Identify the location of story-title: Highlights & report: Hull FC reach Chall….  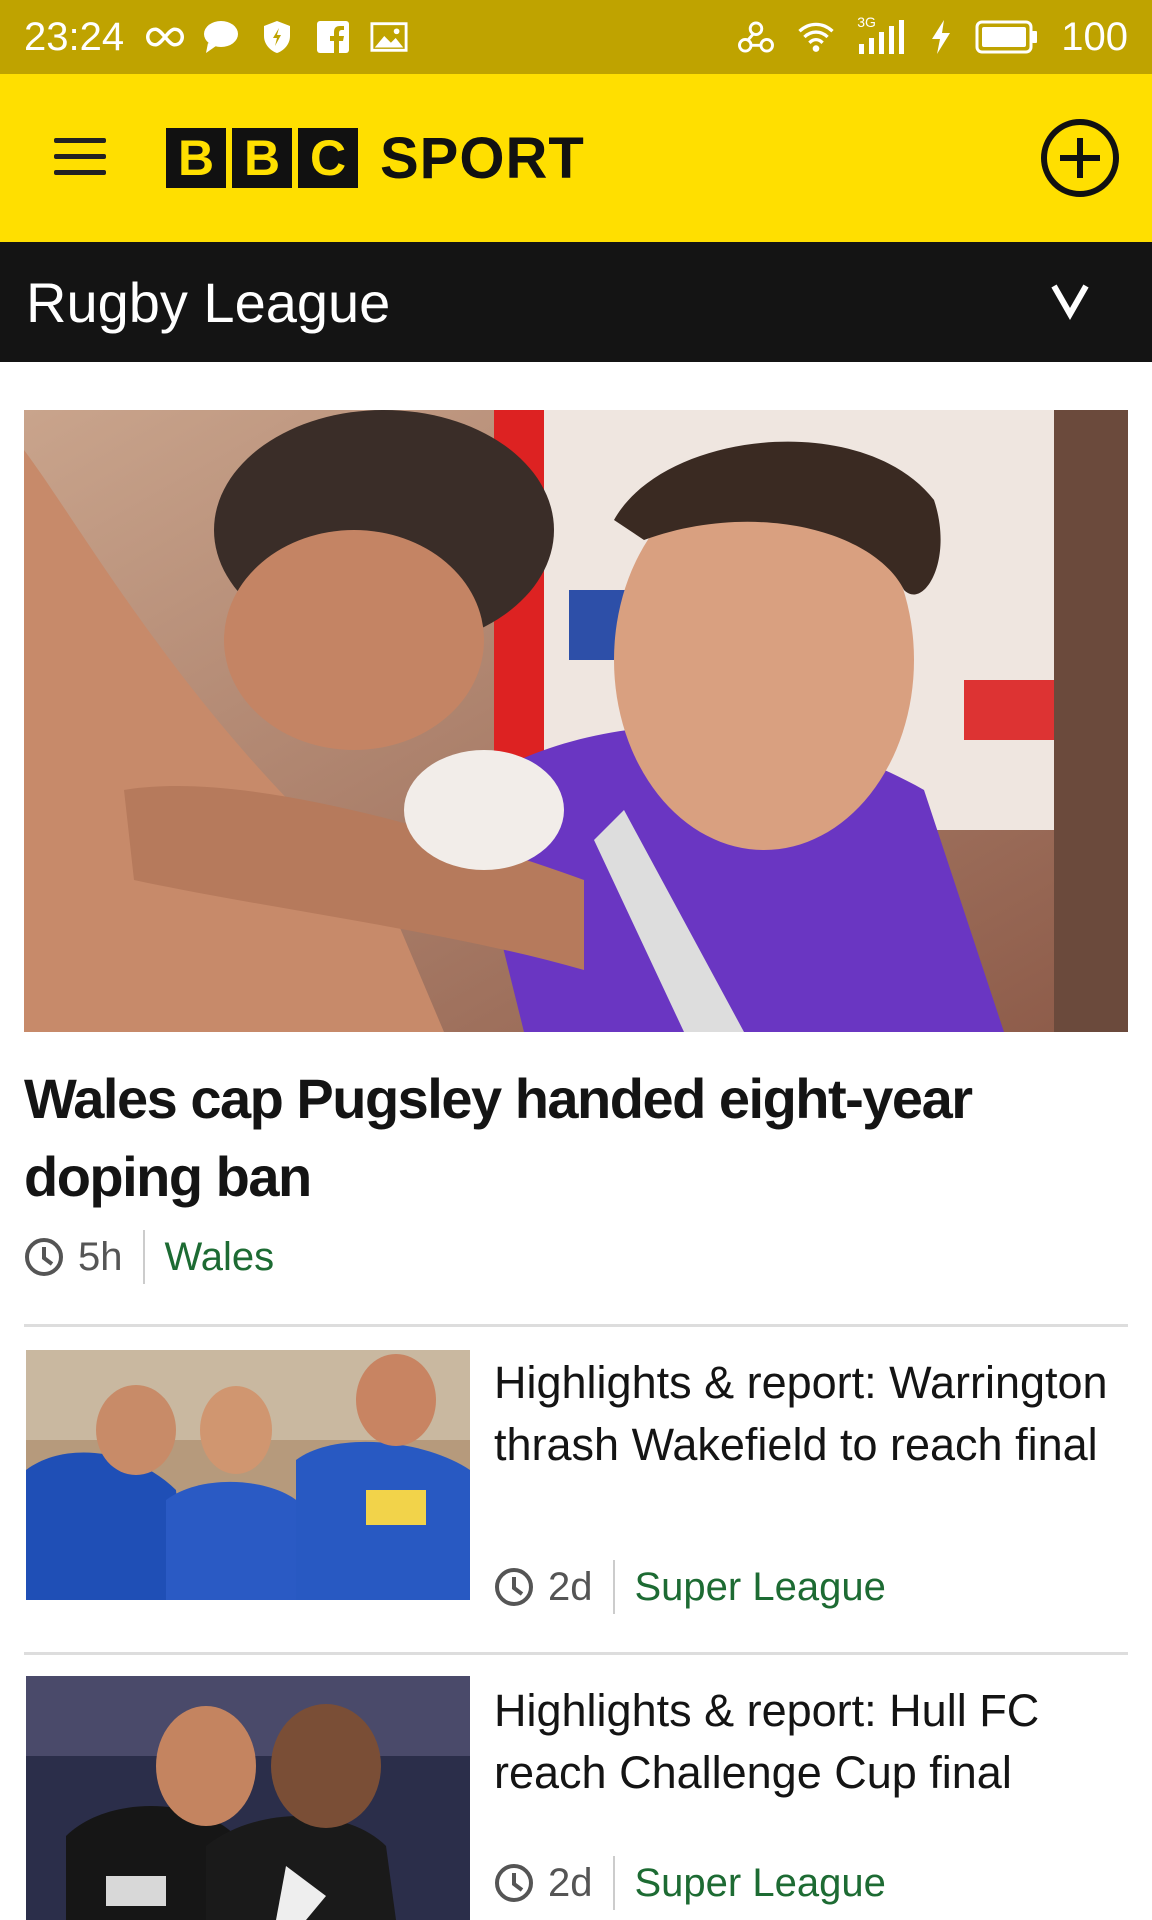
(809, 1742).